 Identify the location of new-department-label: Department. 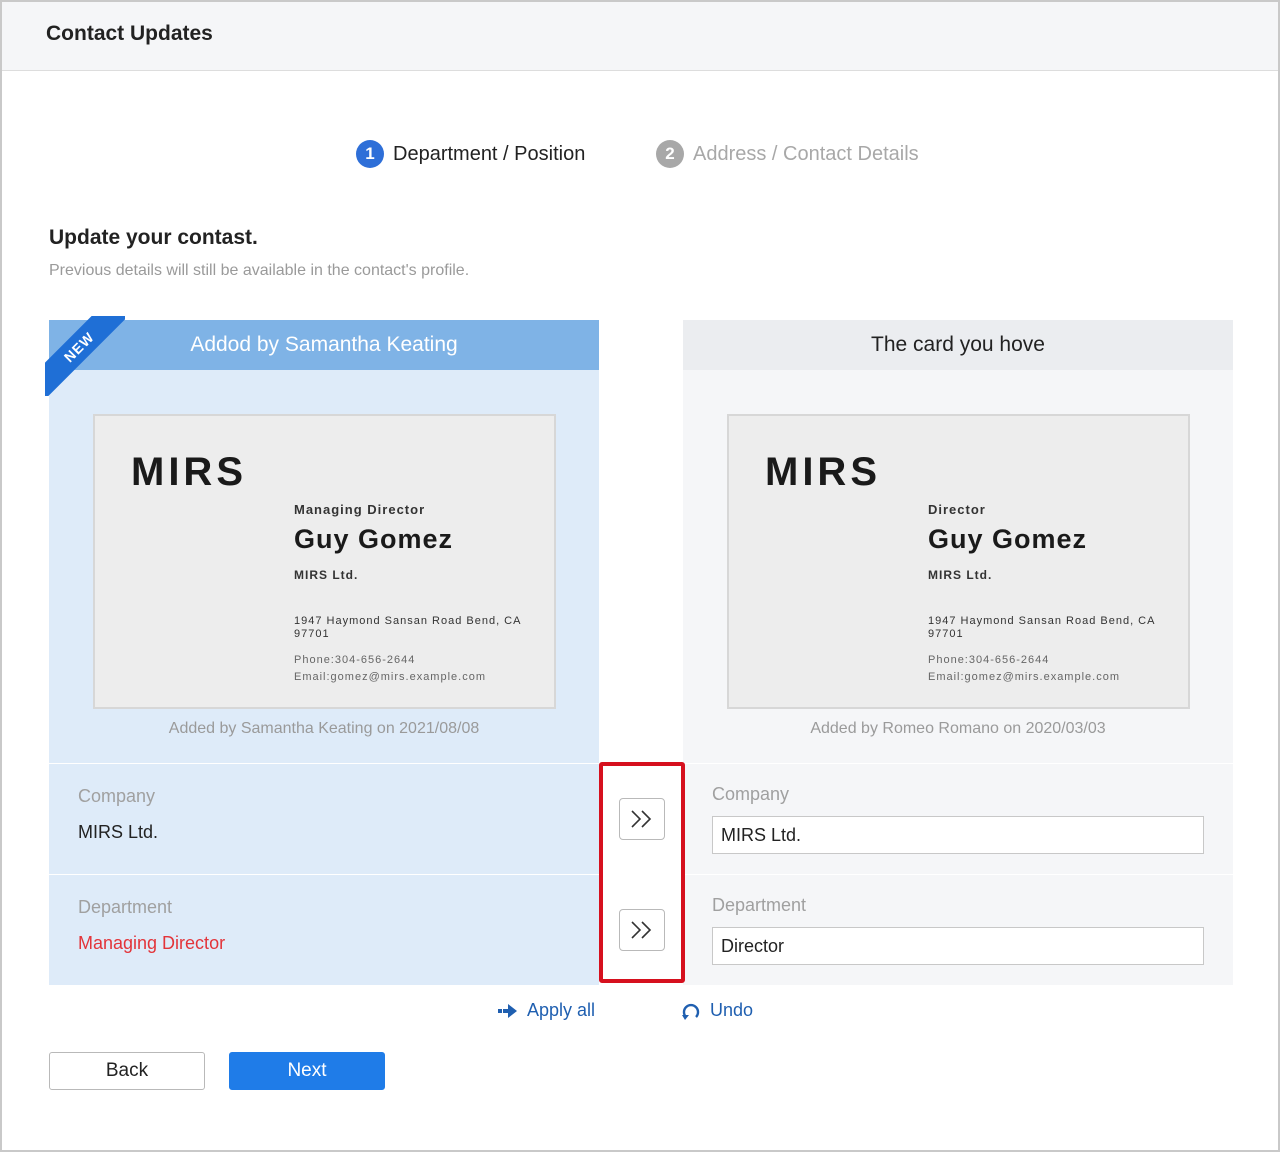
(125, 907).